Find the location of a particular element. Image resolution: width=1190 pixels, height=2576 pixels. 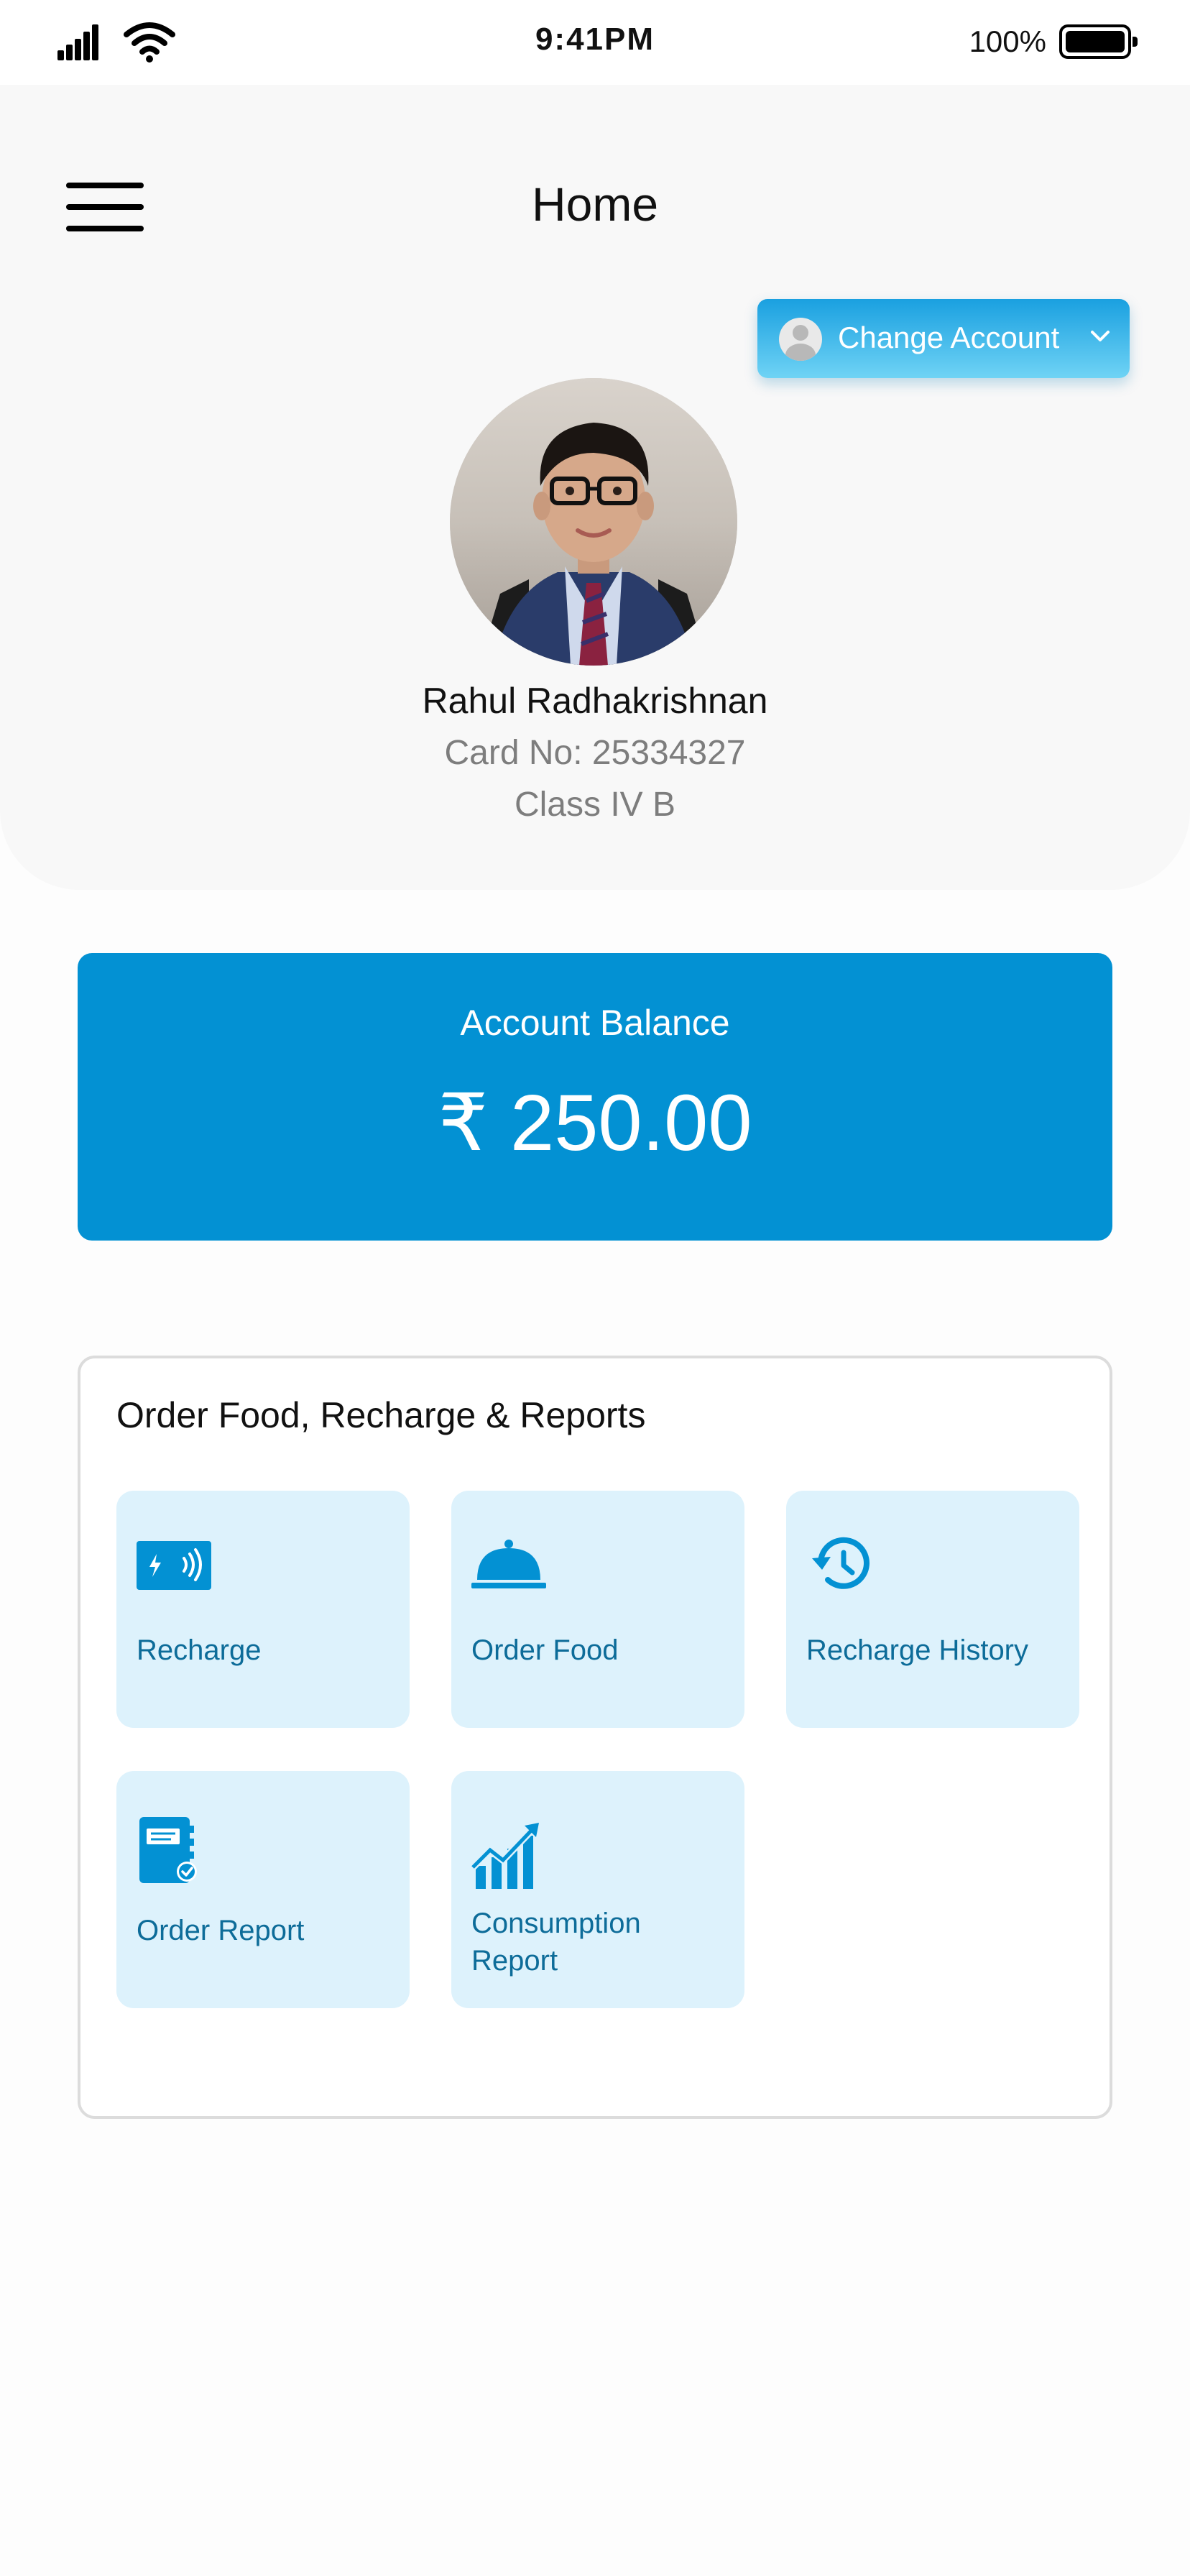

card-number: Card No: 25334327 is located at coordinates (595, 753).